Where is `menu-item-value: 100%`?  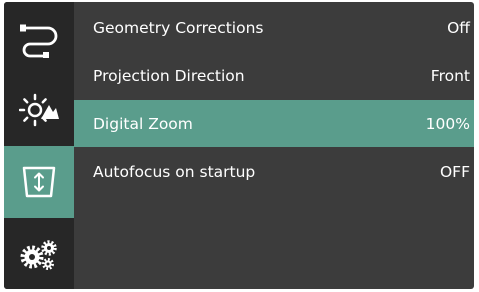
menu-item-value: 100% is located at coordinates (447, 123).